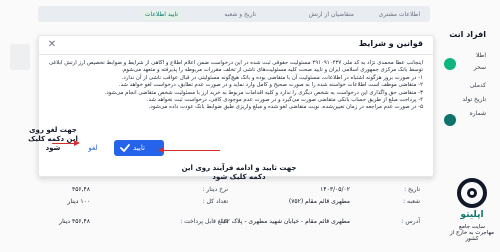  Describe the element at coordinates (161, 150) in the screenshot. I see `arrow-left-icon` at that location.